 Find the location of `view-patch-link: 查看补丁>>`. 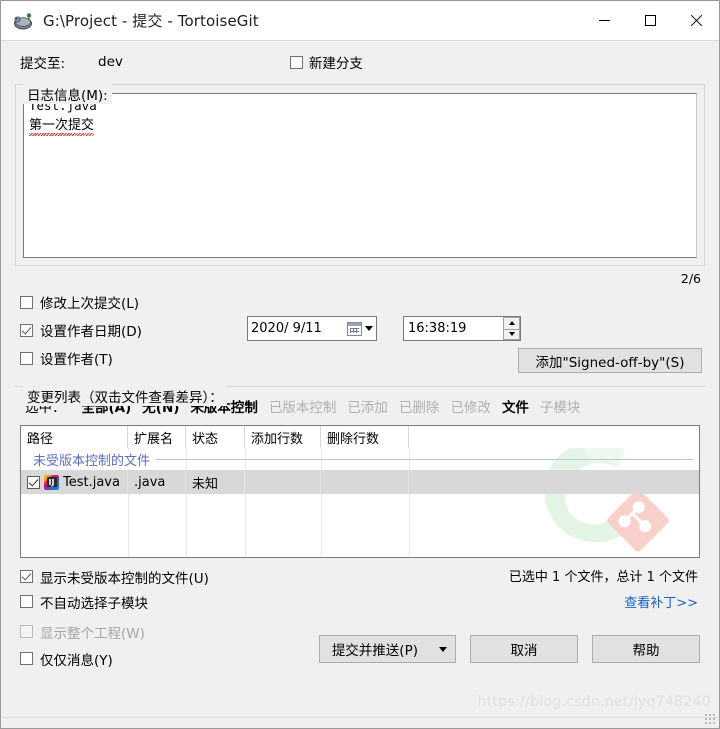

view-patch-link: 查看补丁>> is located at coordinates (661, 601).